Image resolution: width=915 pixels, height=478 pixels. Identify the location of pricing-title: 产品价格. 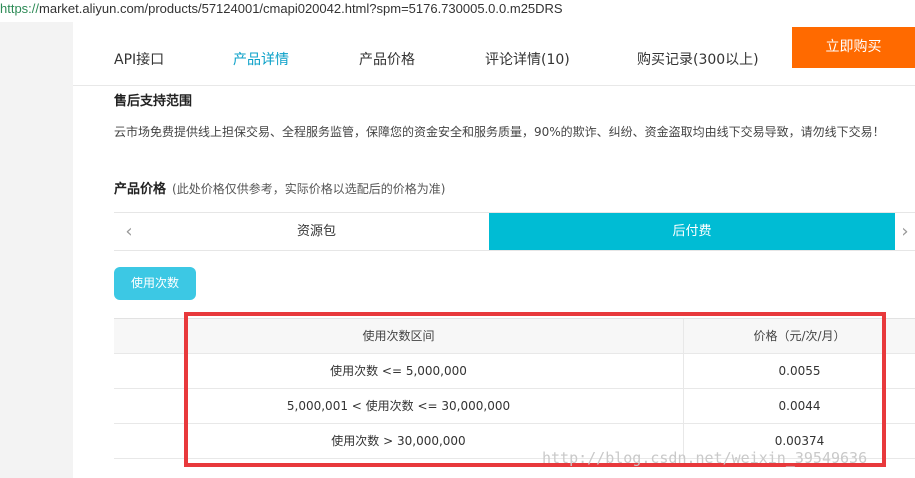
(140, 189).